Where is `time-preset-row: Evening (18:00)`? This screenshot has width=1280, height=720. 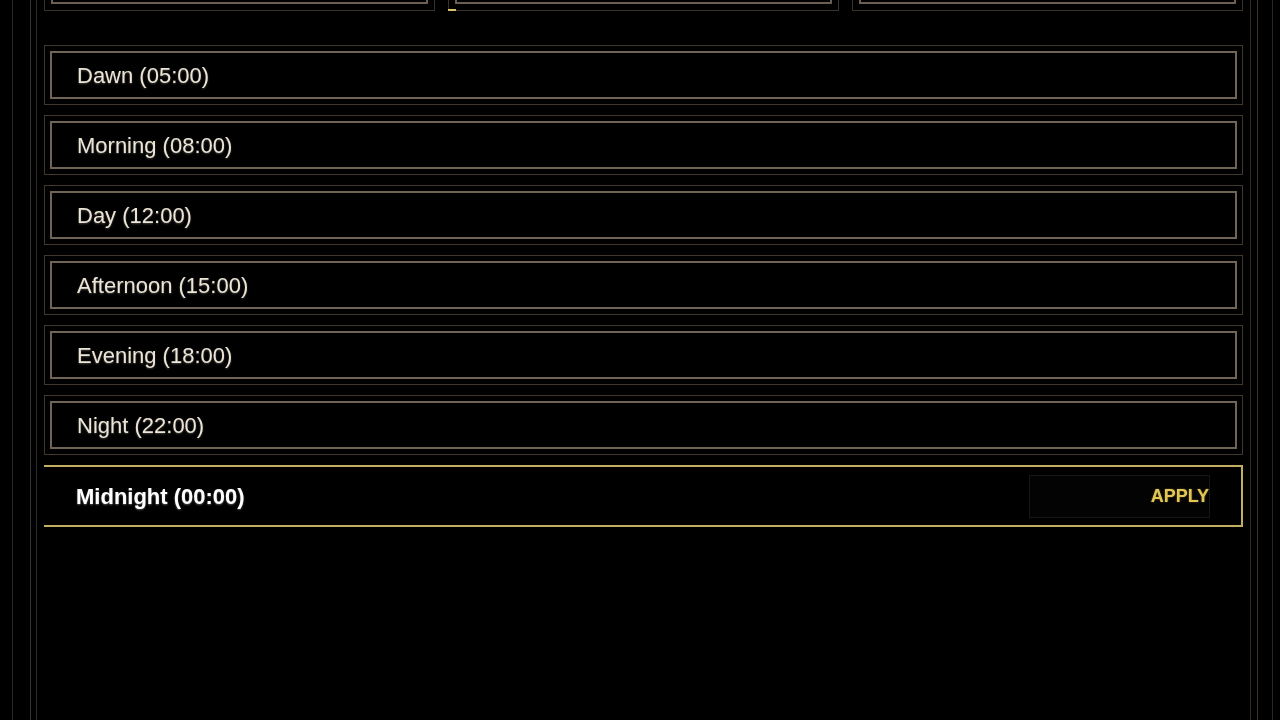 time-preset-row: Evening (18:00) is located at coordinates (643, 355).